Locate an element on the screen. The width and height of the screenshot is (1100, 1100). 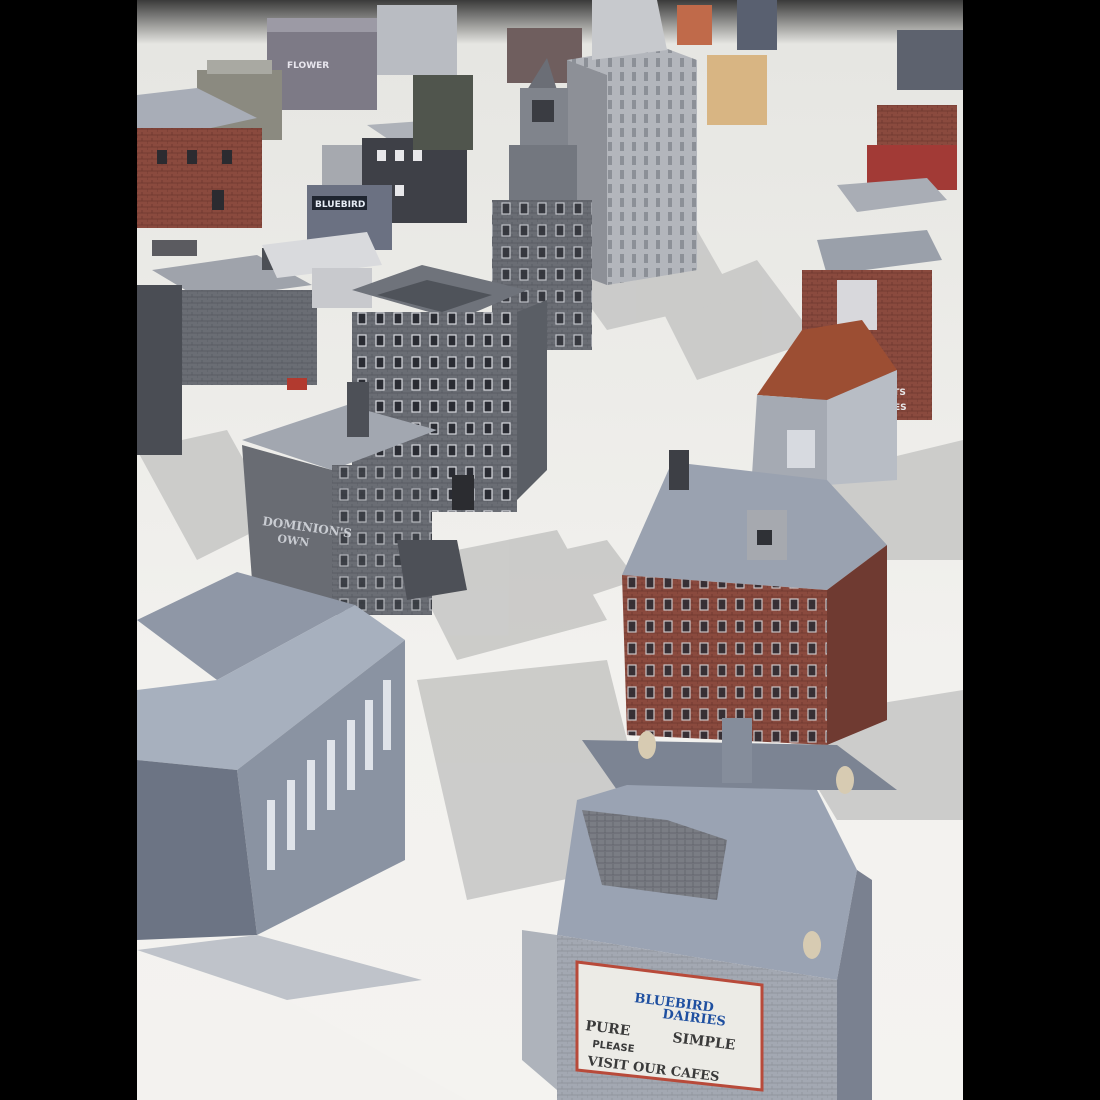
table-surface is located at coordinates (302, 1050).